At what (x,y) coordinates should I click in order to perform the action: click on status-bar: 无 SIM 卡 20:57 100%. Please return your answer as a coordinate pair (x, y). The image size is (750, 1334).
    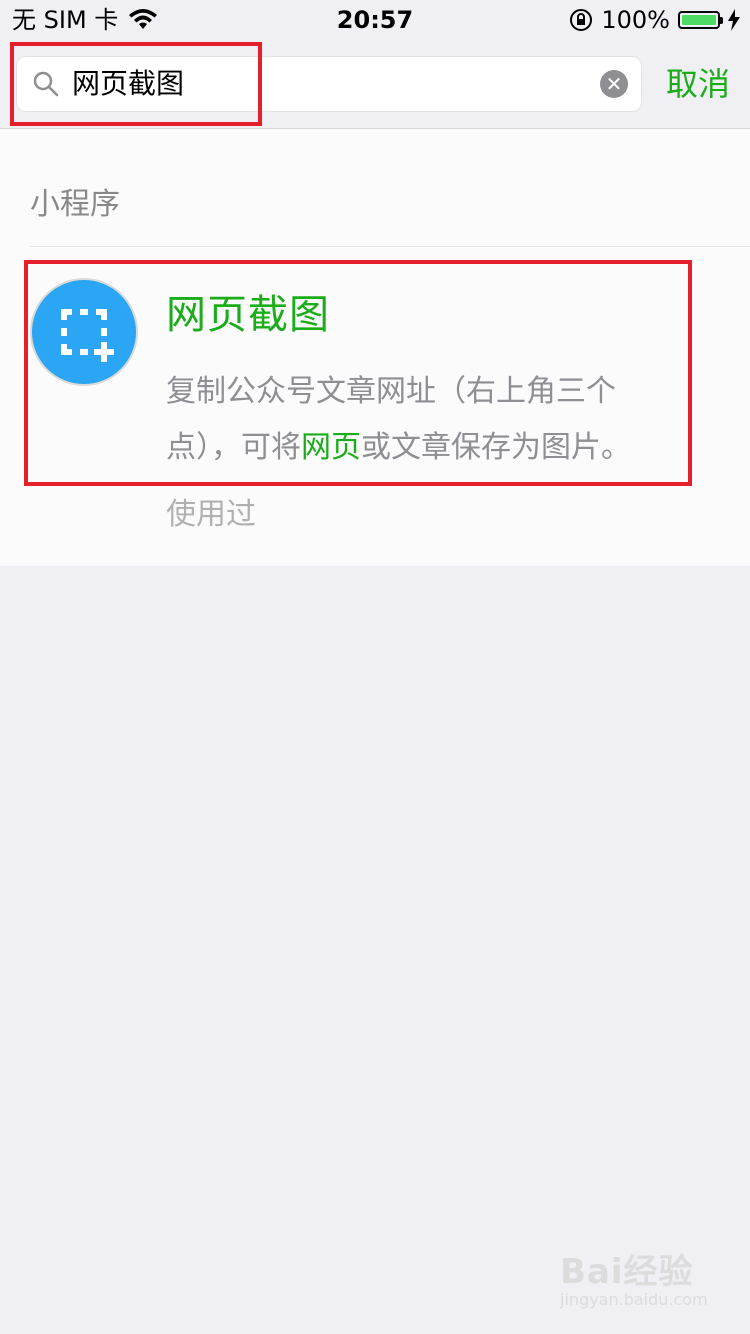
    Looking at the image, I should click on (375, 20).